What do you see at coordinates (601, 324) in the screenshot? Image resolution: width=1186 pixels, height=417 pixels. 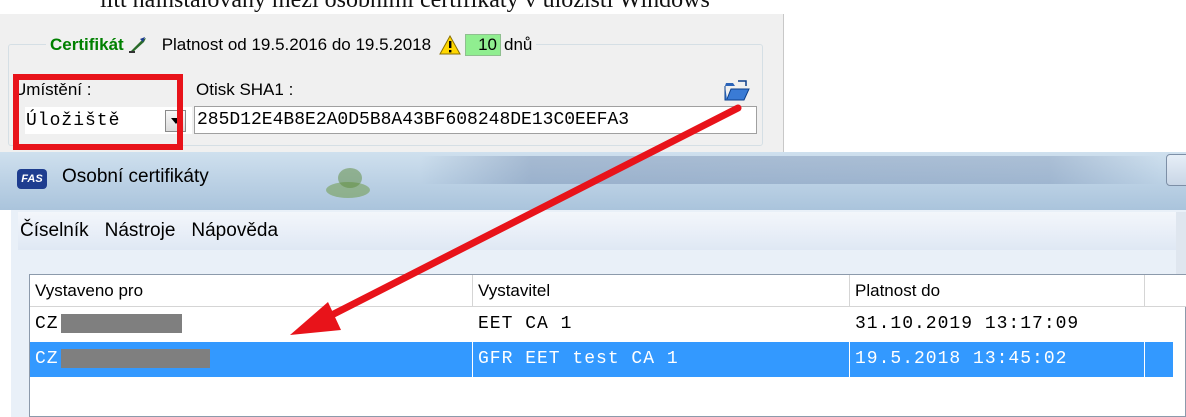 I see `table-row: CZ EET CA 1 31.10.2019 13:17:09` at bounding box center [601, 324].